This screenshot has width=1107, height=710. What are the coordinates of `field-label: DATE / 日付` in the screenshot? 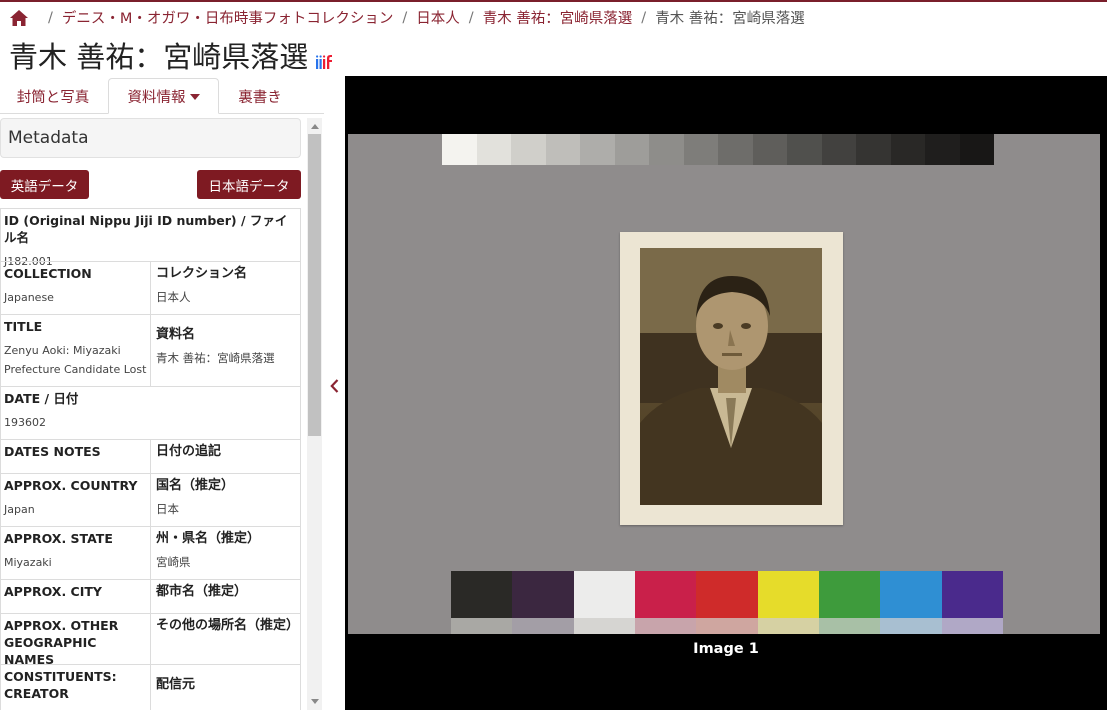 It's located at (41, 398).